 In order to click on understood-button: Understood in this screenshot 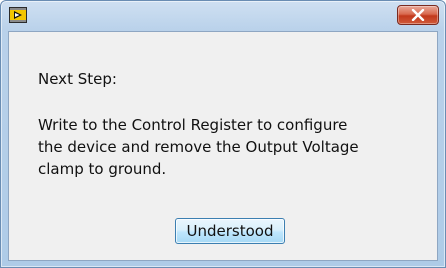, I will do `click(230, 231)`.